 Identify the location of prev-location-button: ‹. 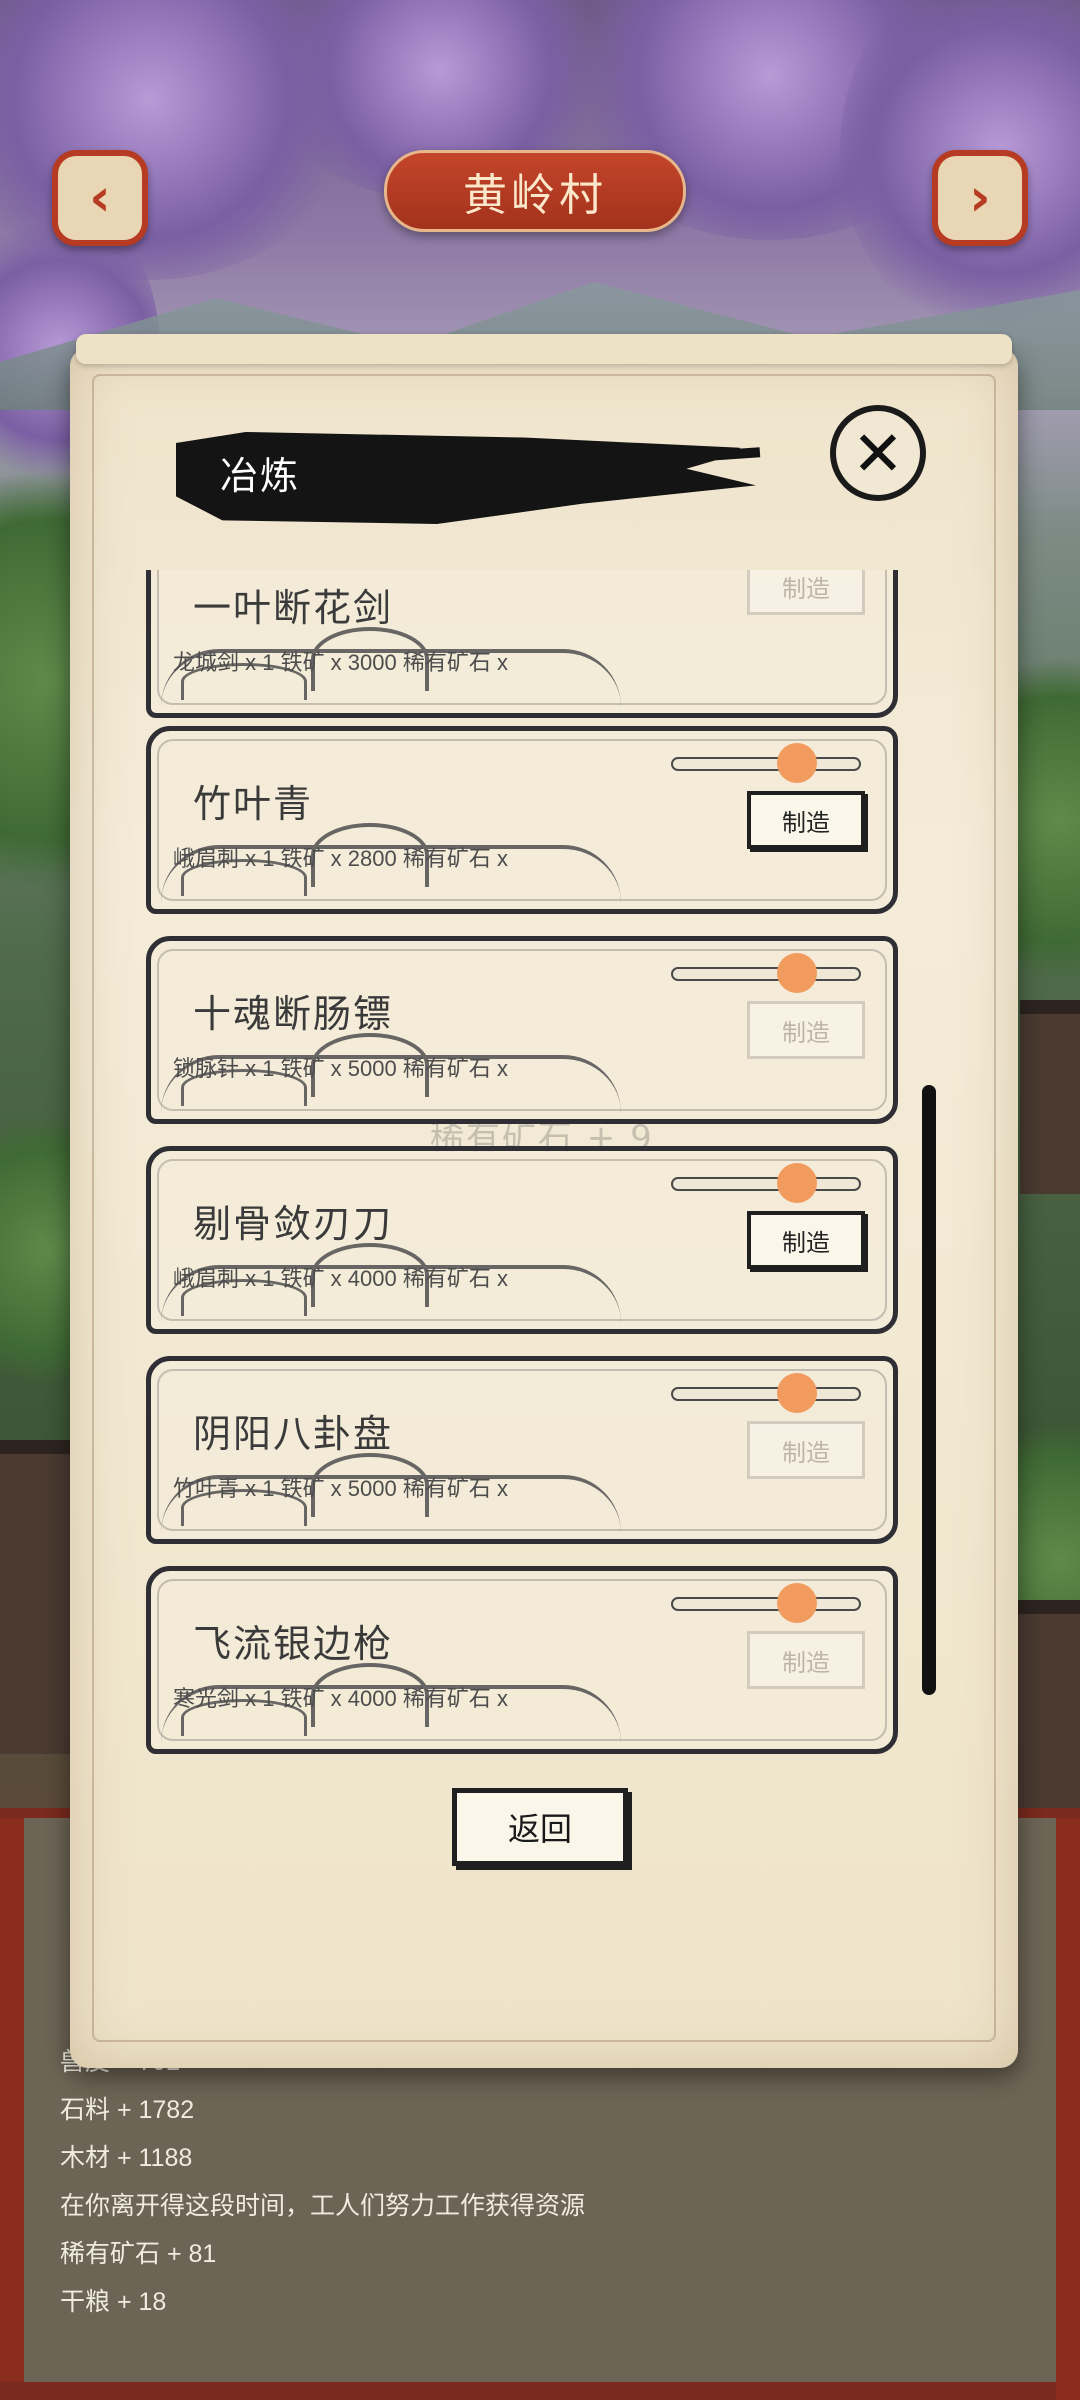
(100, 198).